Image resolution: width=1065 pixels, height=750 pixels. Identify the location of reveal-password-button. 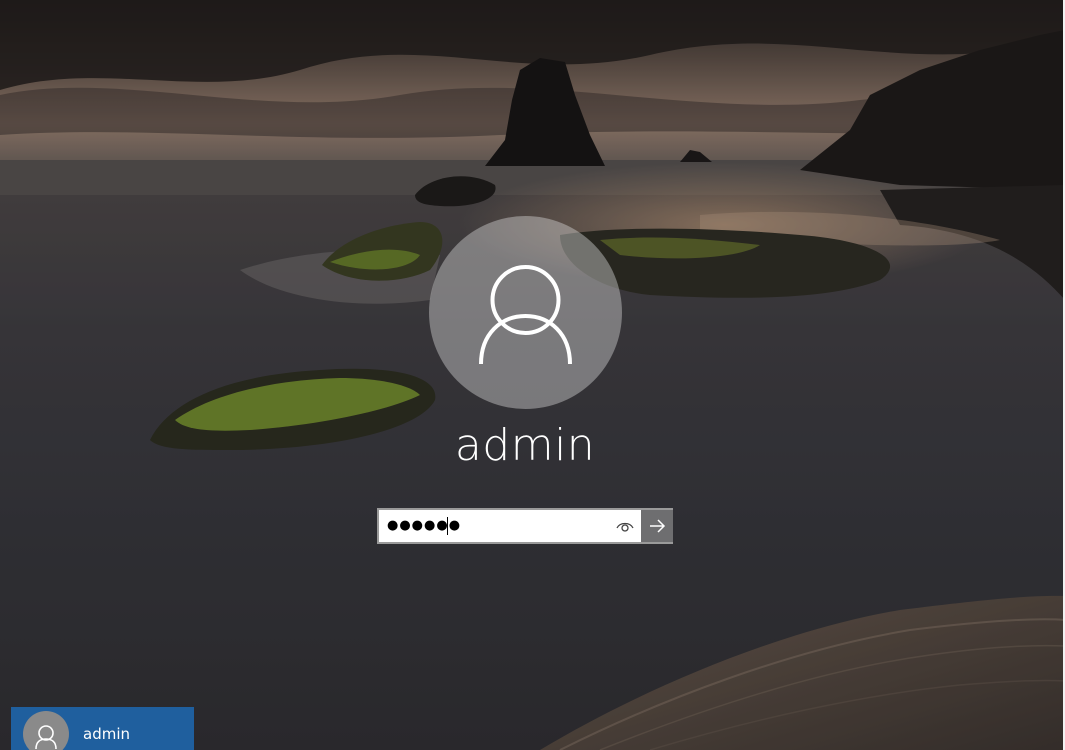
(625, 526).